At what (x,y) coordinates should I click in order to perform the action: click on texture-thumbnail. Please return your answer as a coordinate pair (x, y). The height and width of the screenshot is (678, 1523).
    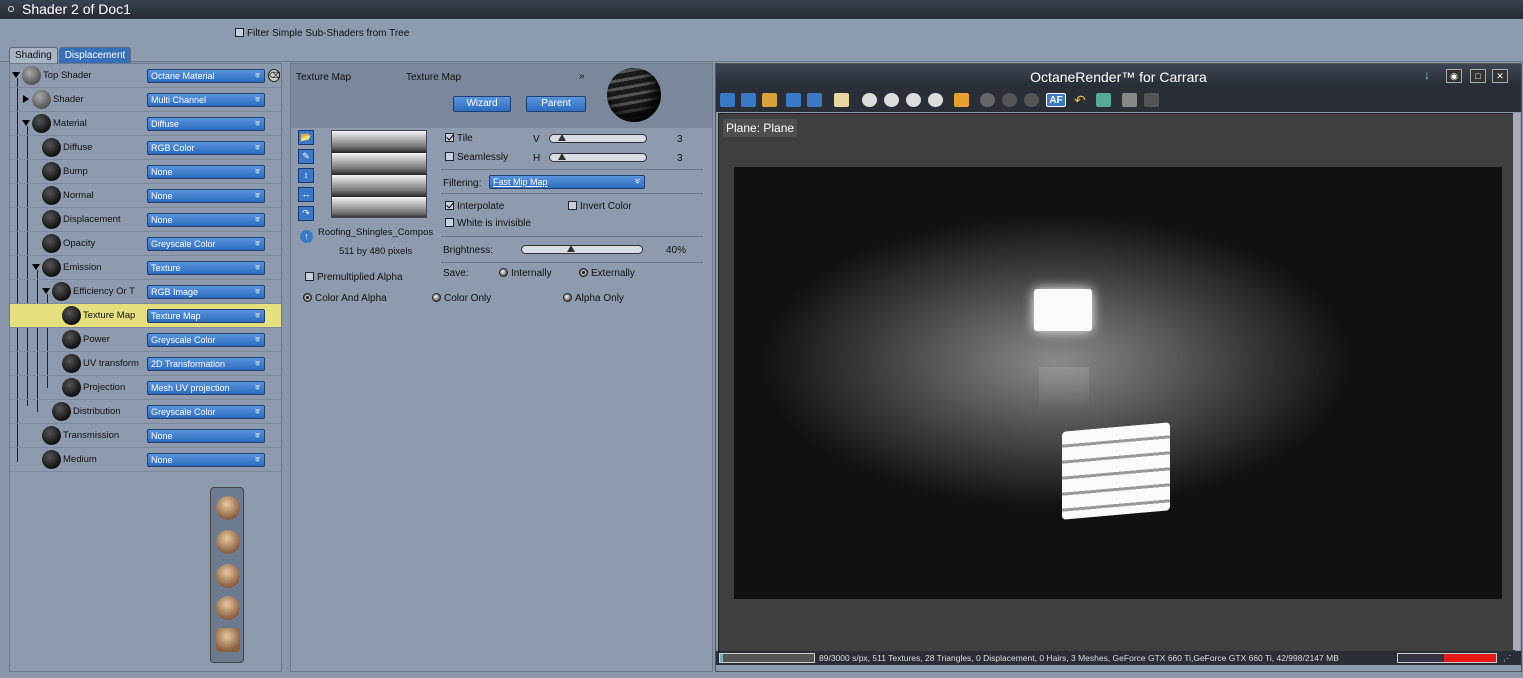
    Looking at the image, I should click on (379, 174).